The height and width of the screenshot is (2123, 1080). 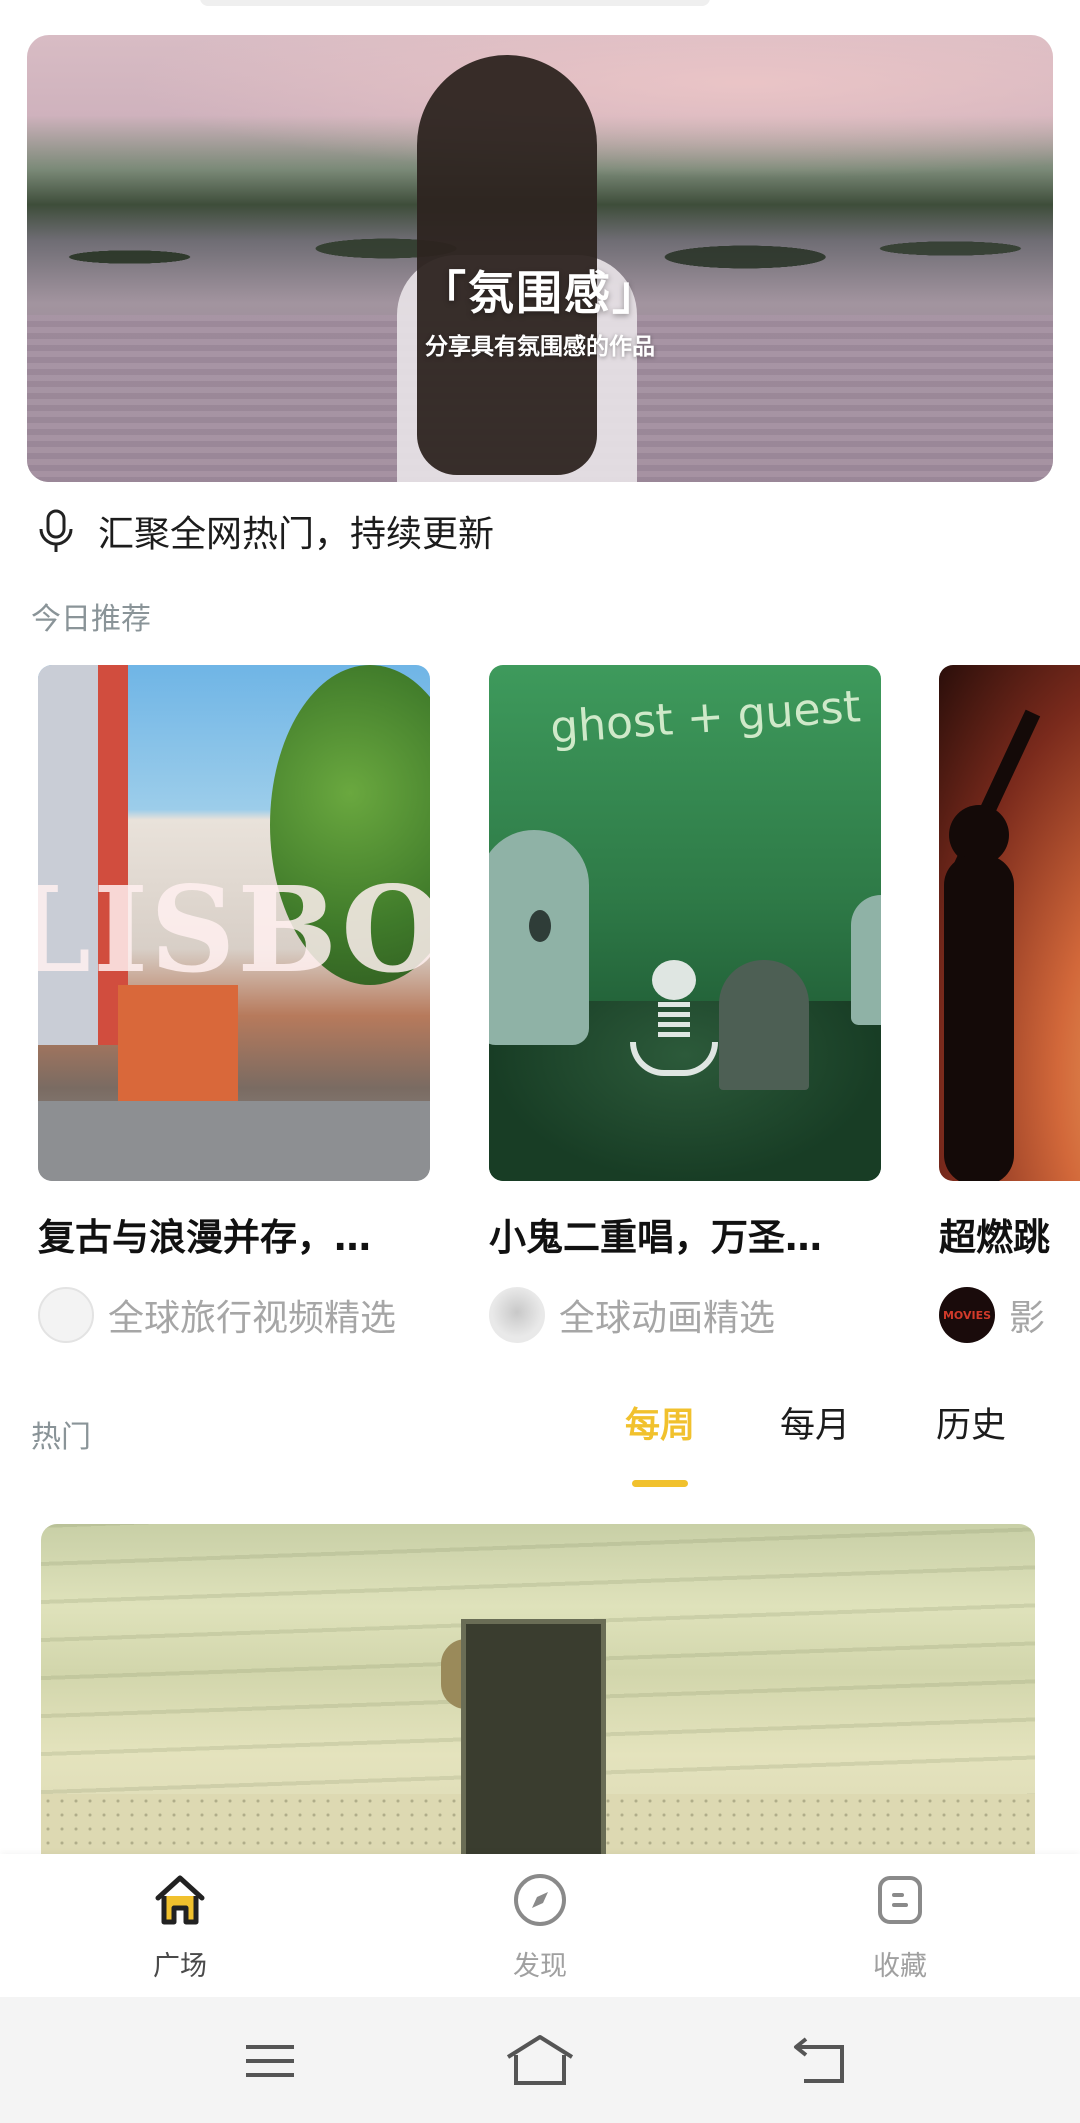 I want to click on recommend-author: 全球动画精选, so click(x=685, y=1315).